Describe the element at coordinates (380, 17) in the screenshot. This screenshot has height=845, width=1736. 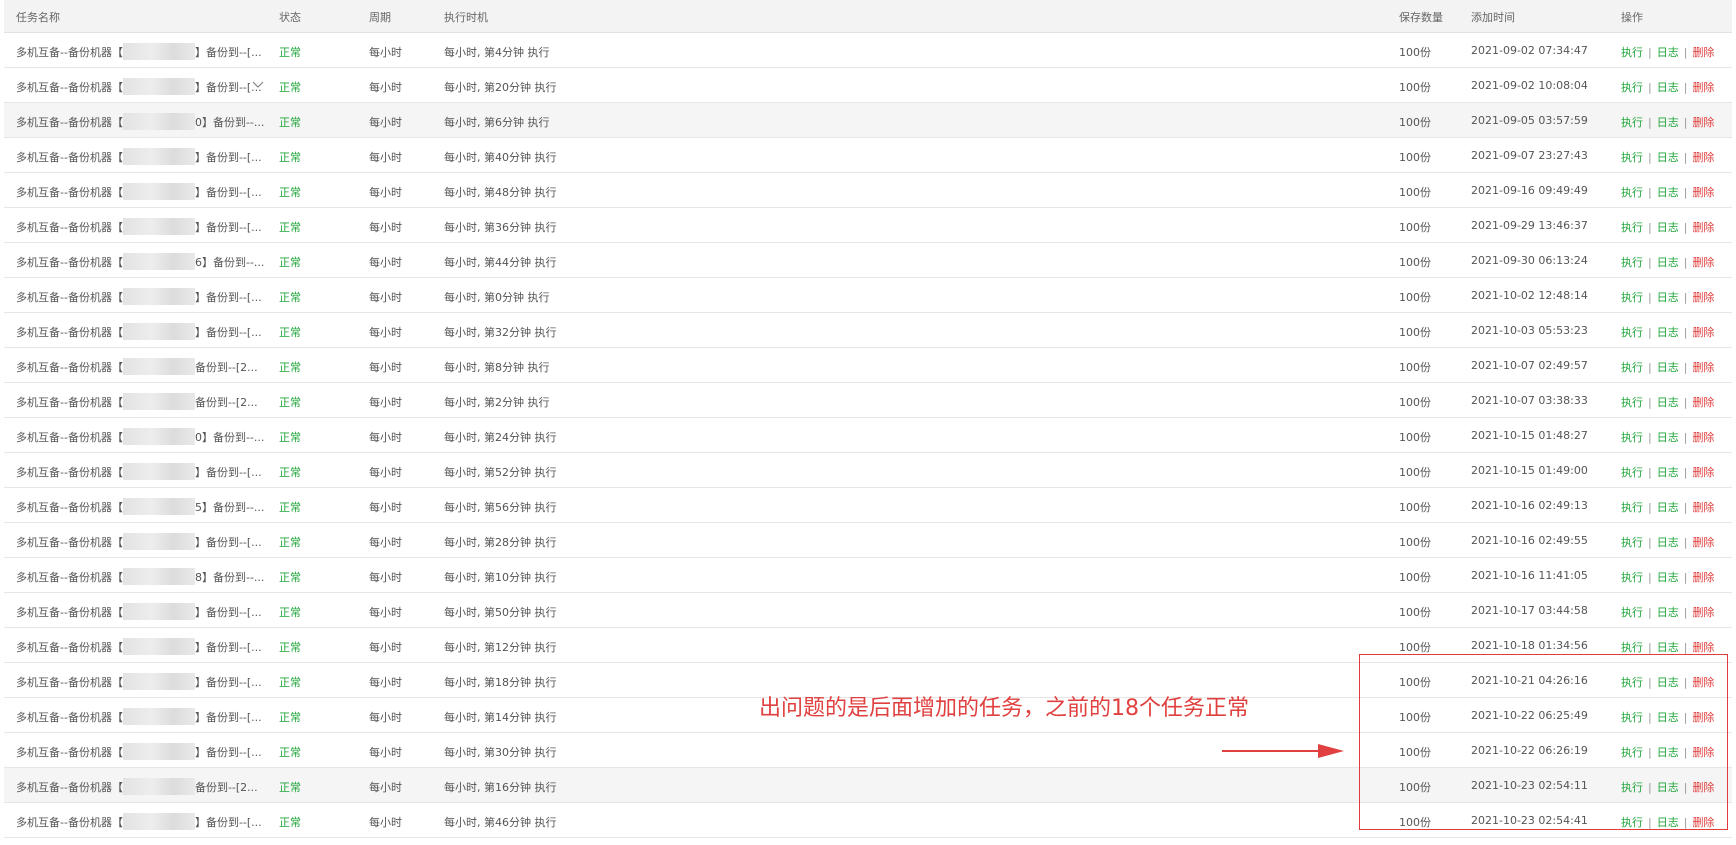
I see `header-cycle: 周期` at that location.